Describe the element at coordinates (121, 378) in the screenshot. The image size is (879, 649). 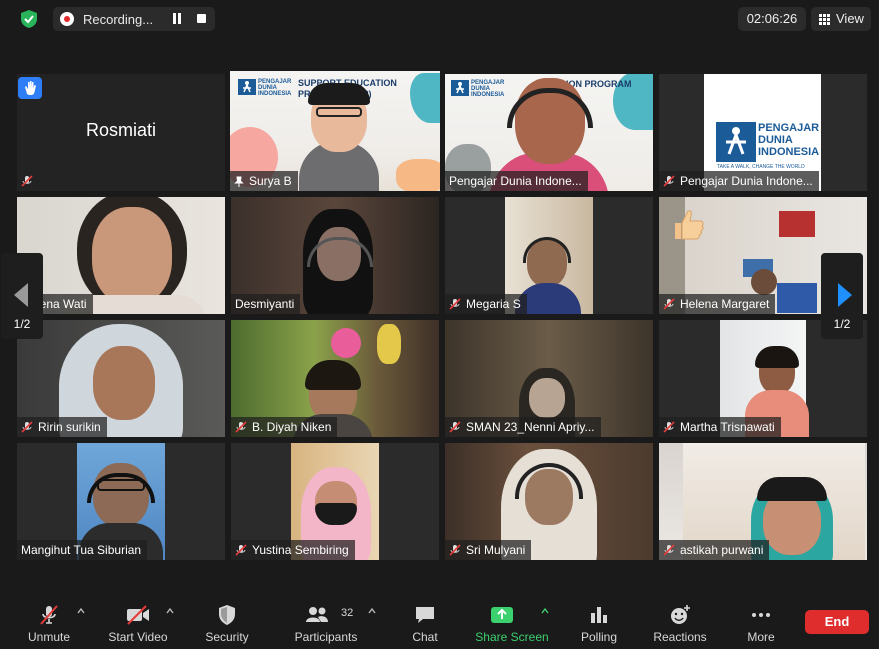
I see `video-tile: Ririn surikin` at that location.